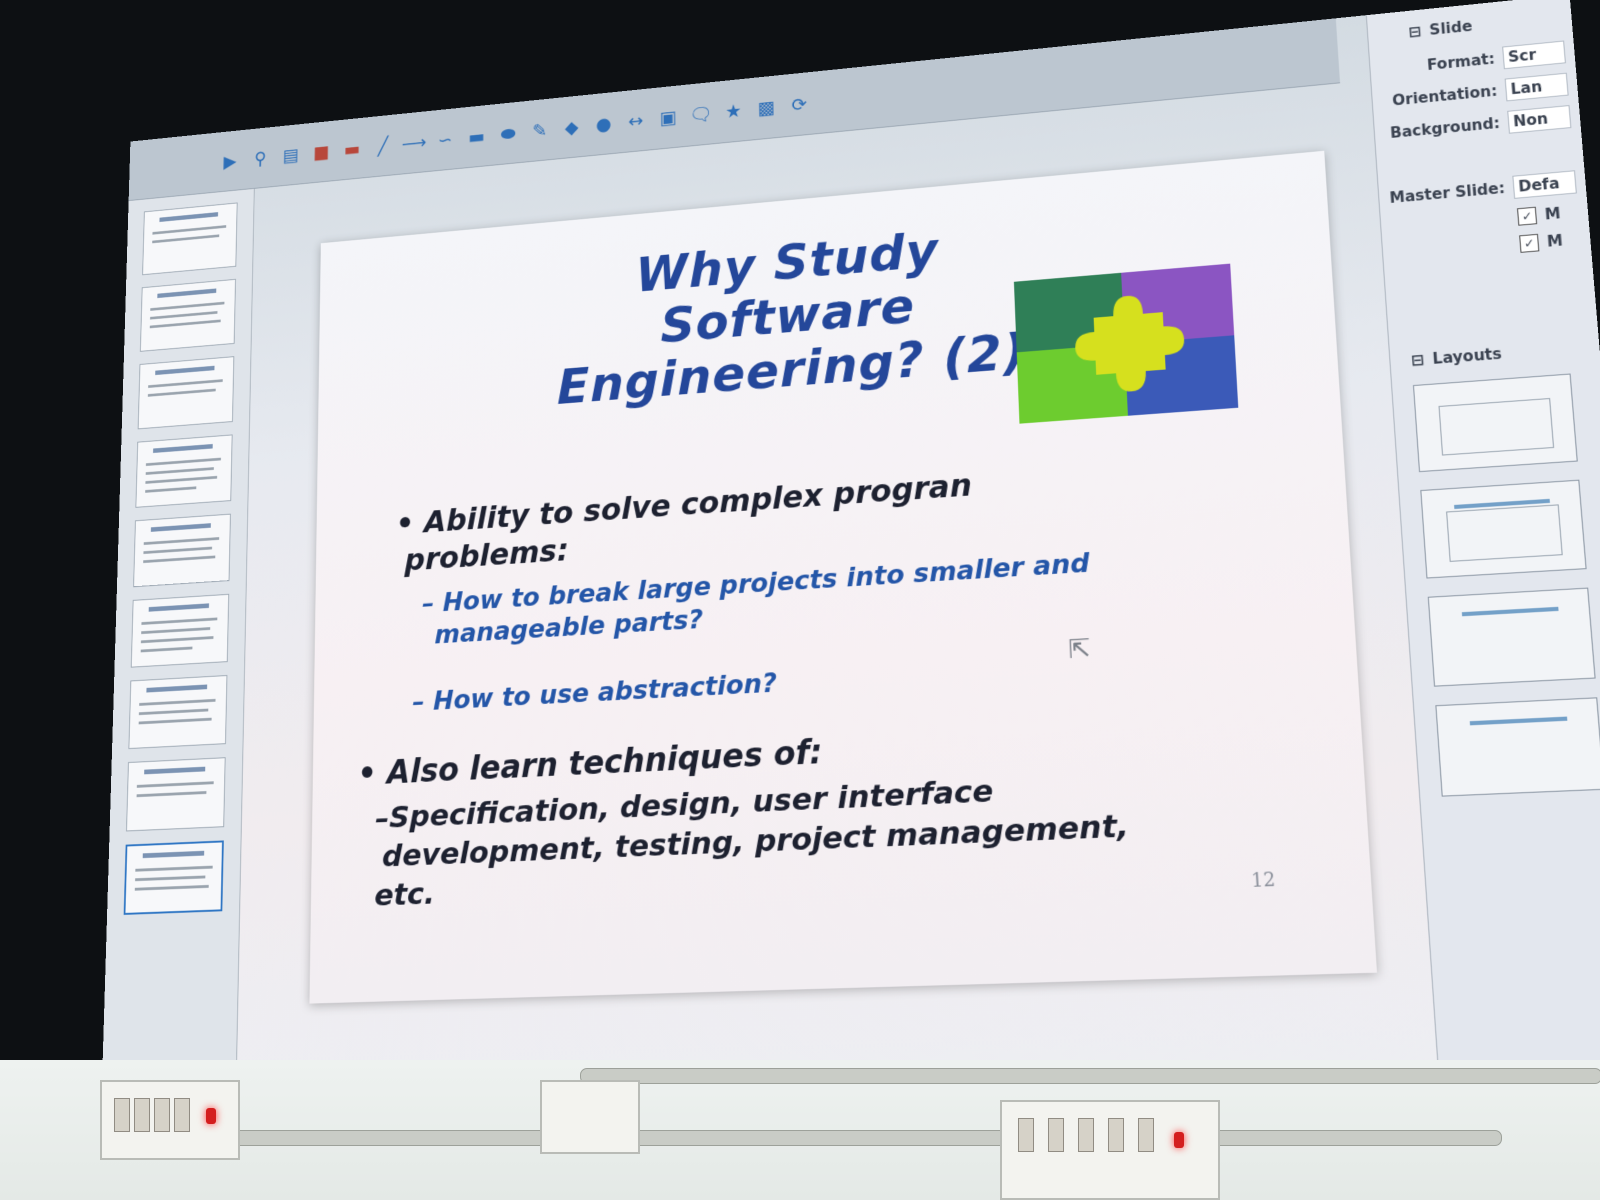  Describe the element at coordinates (445, 139) in the screenshot. I see `curve-icon: ∽` at that location.